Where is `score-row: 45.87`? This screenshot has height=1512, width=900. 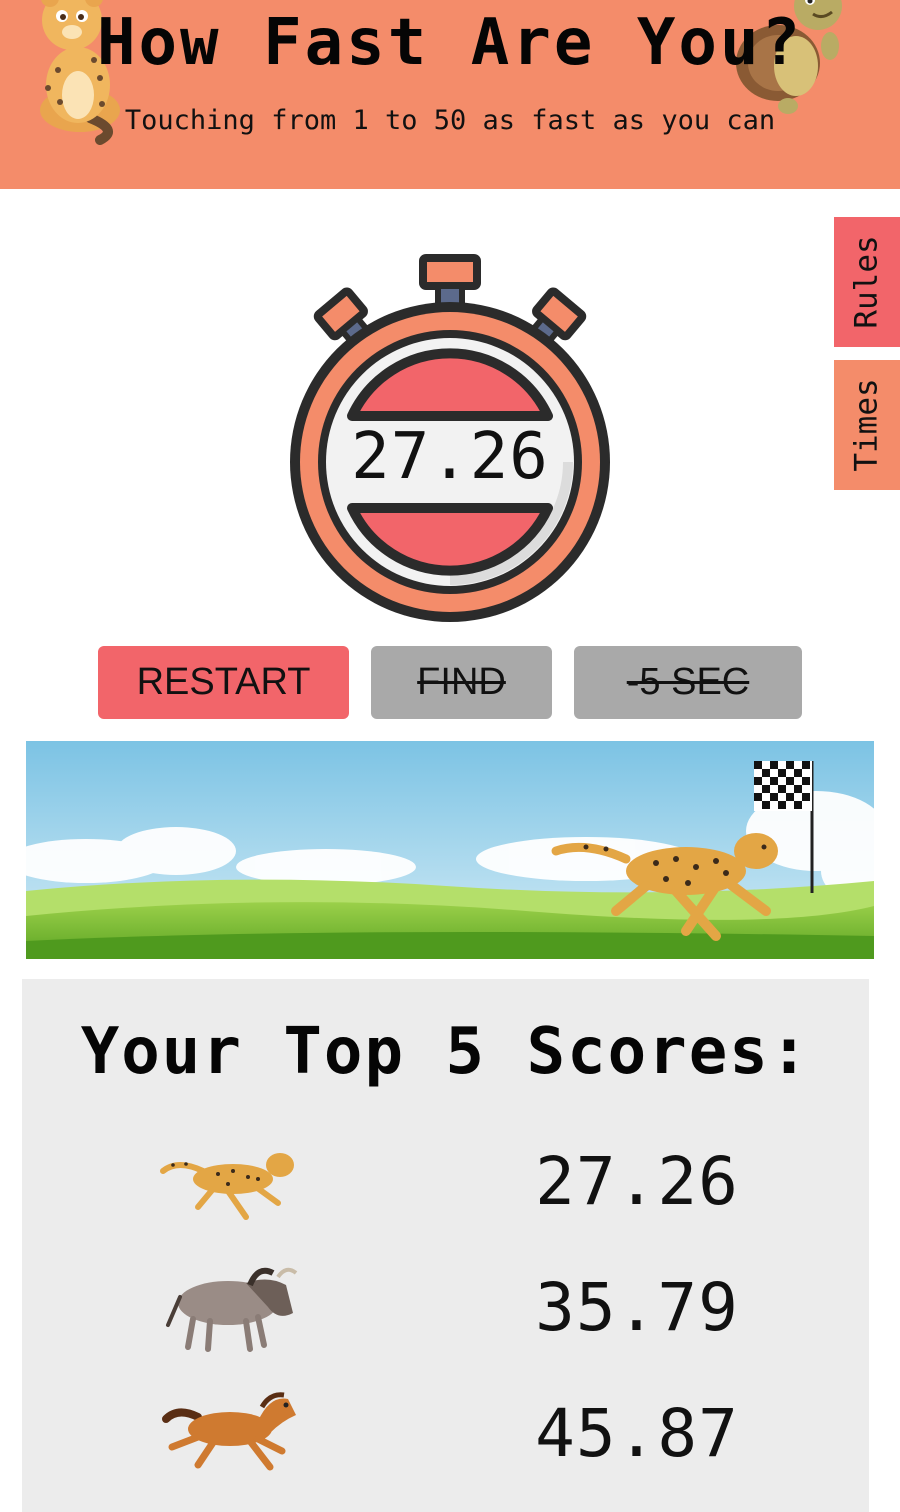 score-row: 45.87 is located at coordinates (445, 1431).